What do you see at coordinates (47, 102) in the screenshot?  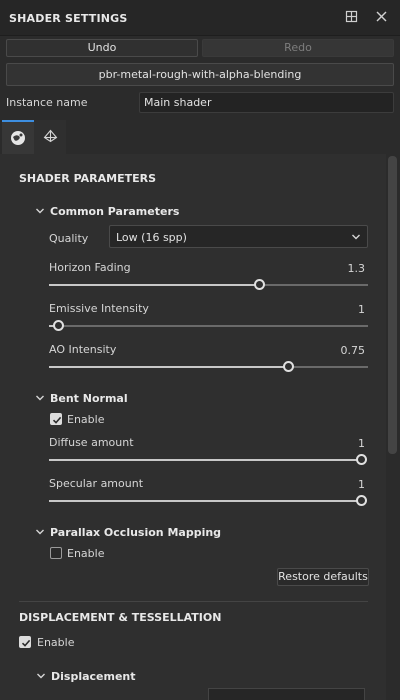 I see `instance-name-label: Instance name` at bounding box center [47, 102].